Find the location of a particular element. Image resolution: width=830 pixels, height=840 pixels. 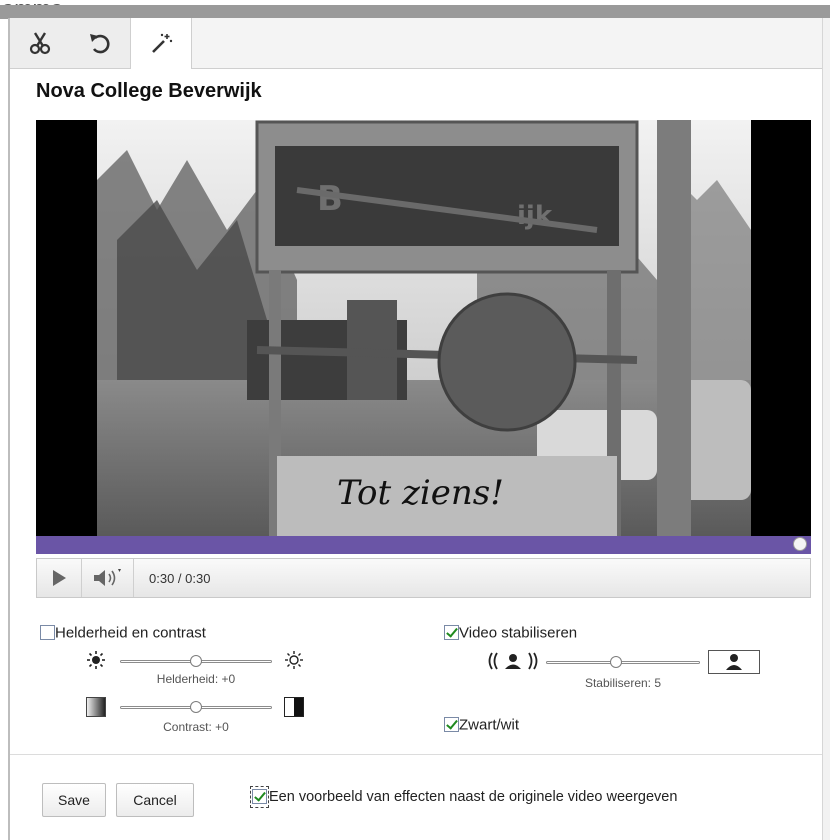

brightness-caption: Helderheid: +0 is located at coordinates (196, 679).